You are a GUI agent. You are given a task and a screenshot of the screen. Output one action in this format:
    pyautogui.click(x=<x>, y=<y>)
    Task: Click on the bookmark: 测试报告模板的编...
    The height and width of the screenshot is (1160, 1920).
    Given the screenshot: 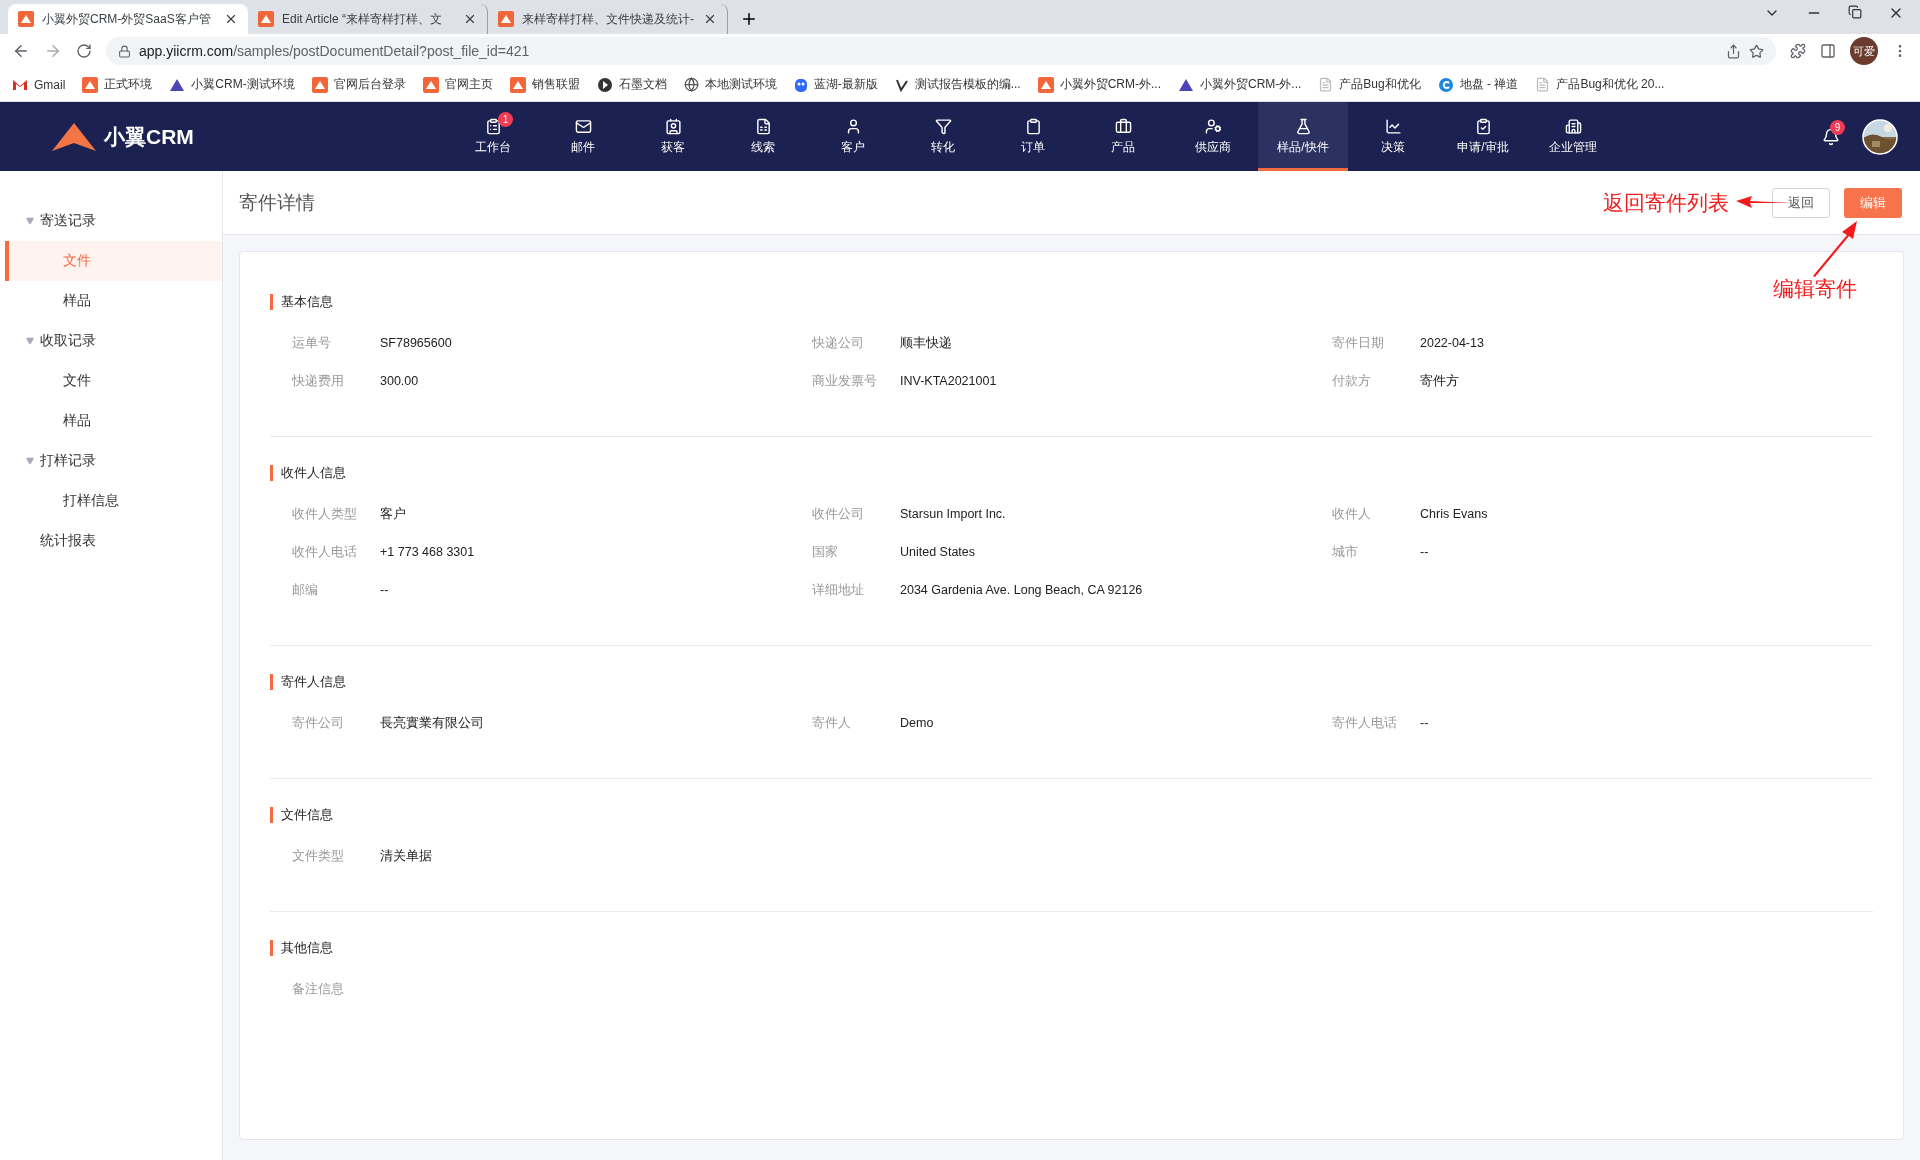 What is the action you would take?
    pyautogui.click(x=957, y=84)
    